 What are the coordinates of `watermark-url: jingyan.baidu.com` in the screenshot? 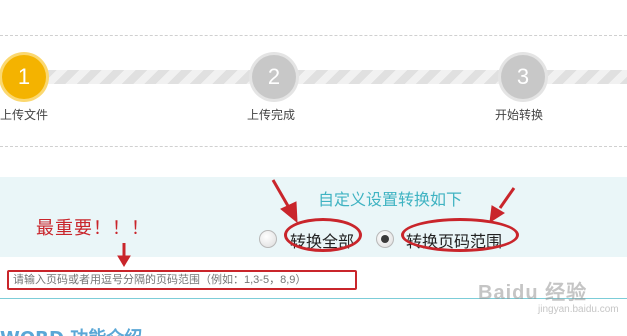 It's located at (578, 309).